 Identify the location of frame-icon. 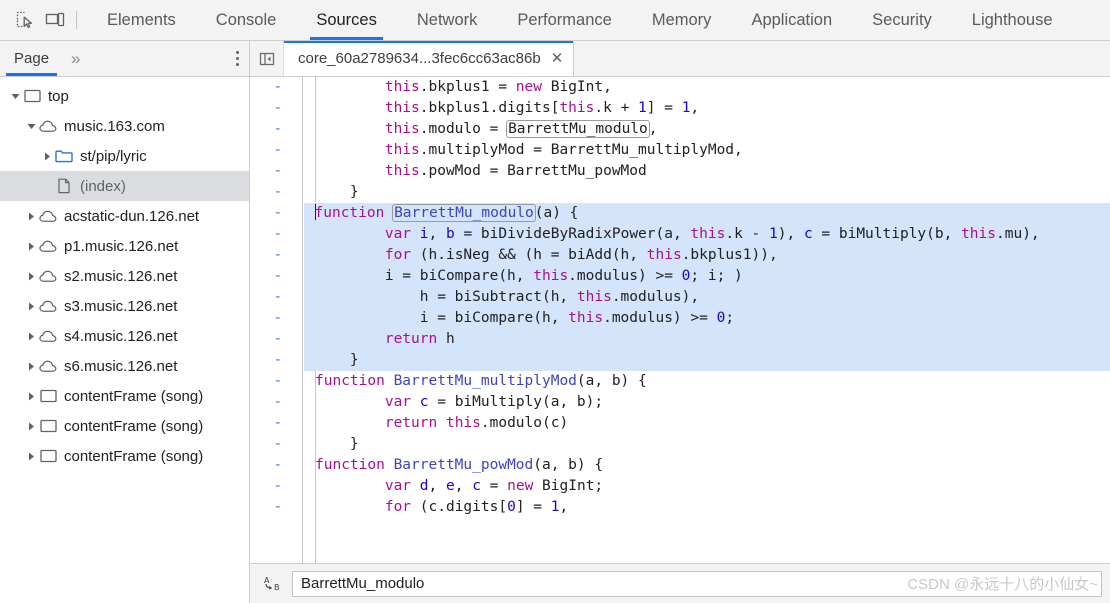
(48, 396).